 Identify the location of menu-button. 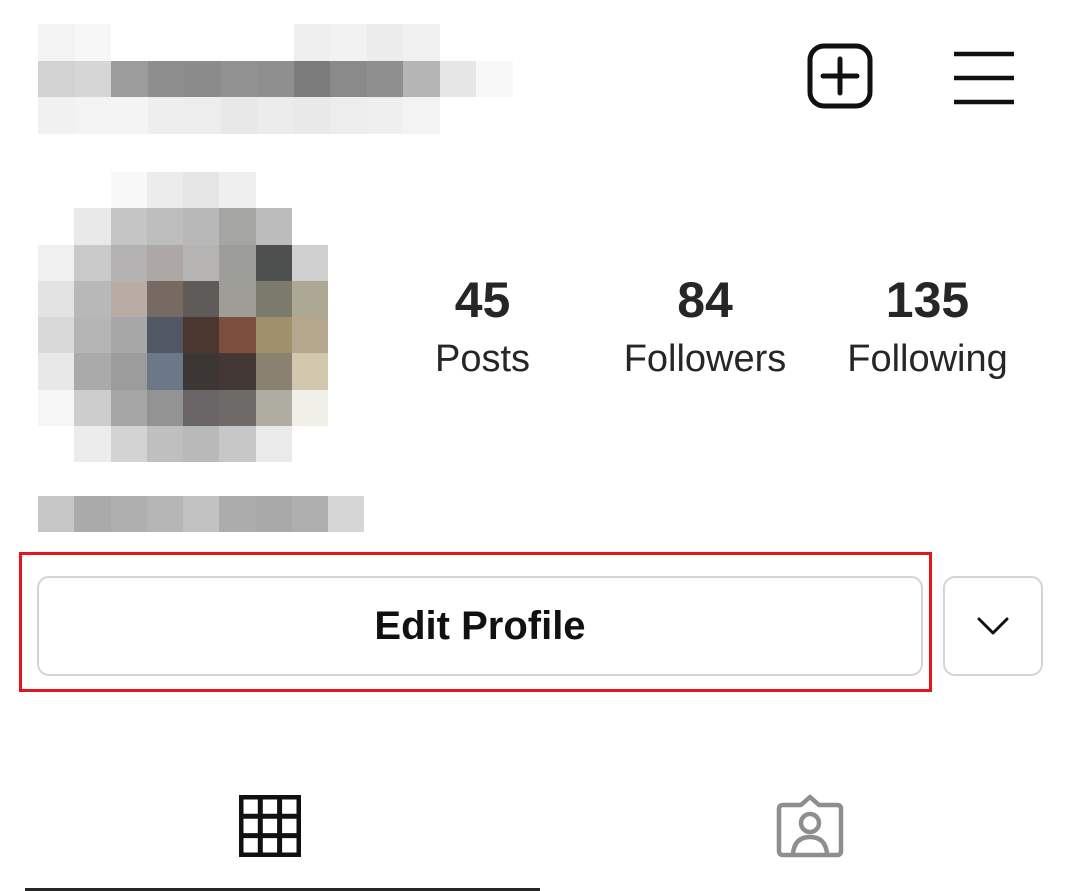
(984, 76).